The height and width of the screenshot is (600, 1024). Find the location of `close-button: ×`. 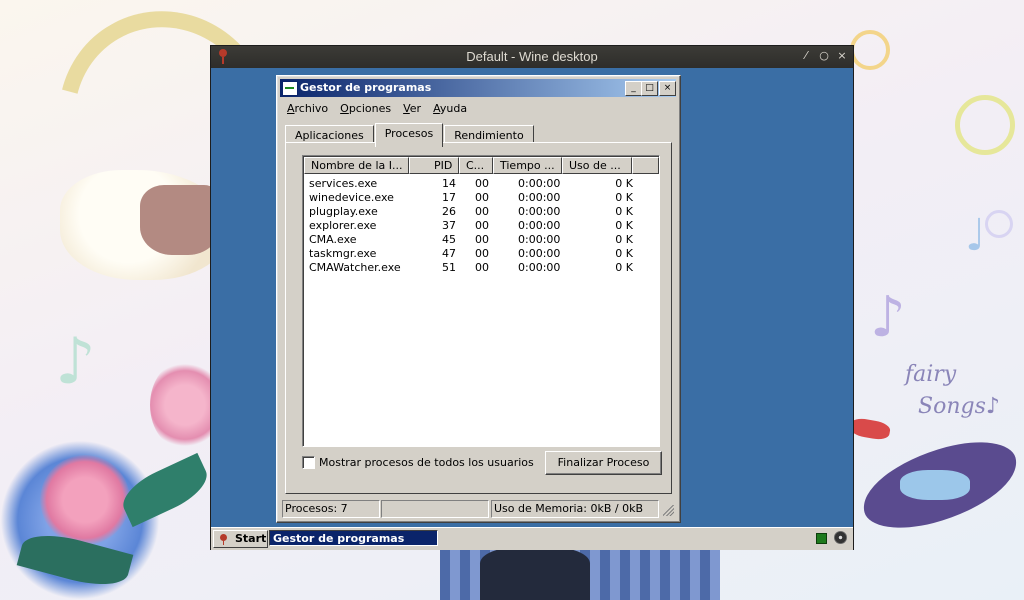

close-button: × is located at coordinates (667, 88).